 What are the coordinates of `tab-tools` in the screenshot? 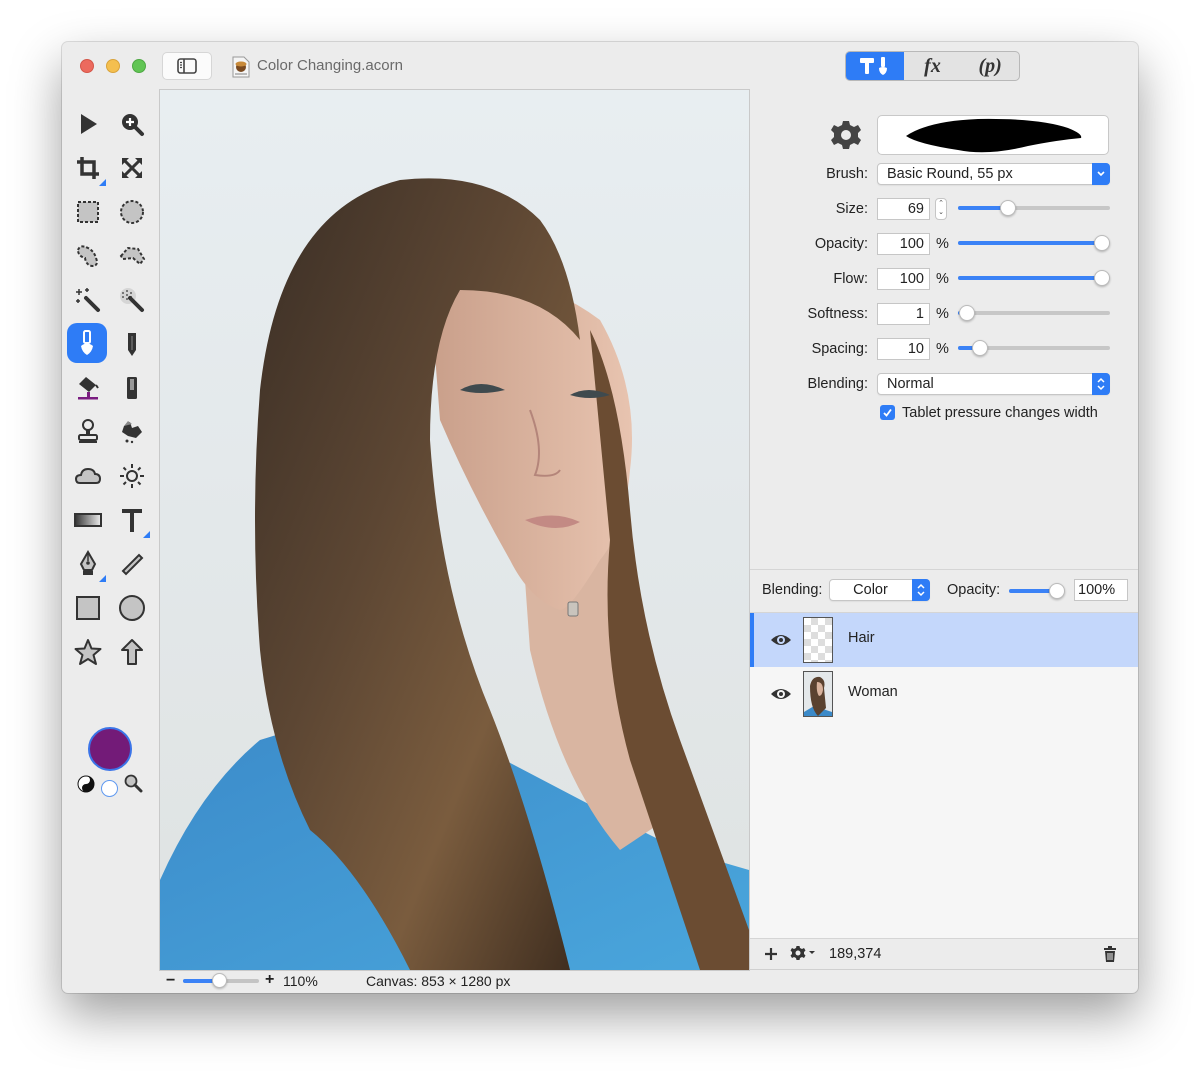 It's located at (875, 66).